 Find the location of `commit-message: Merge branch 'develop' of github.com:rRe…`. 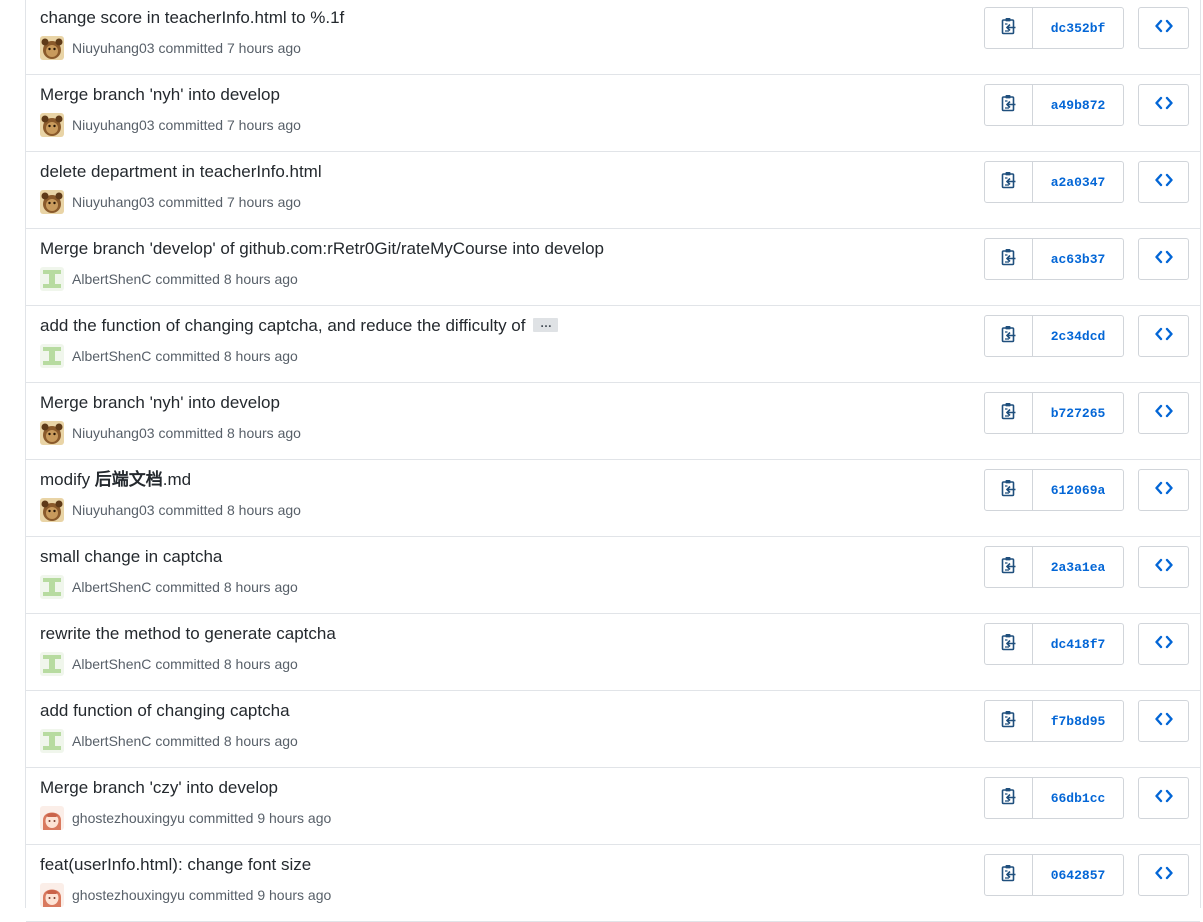

commit-message: Merge branch 'develop' of github.com:rRe… is located at coordinates (322, 249).